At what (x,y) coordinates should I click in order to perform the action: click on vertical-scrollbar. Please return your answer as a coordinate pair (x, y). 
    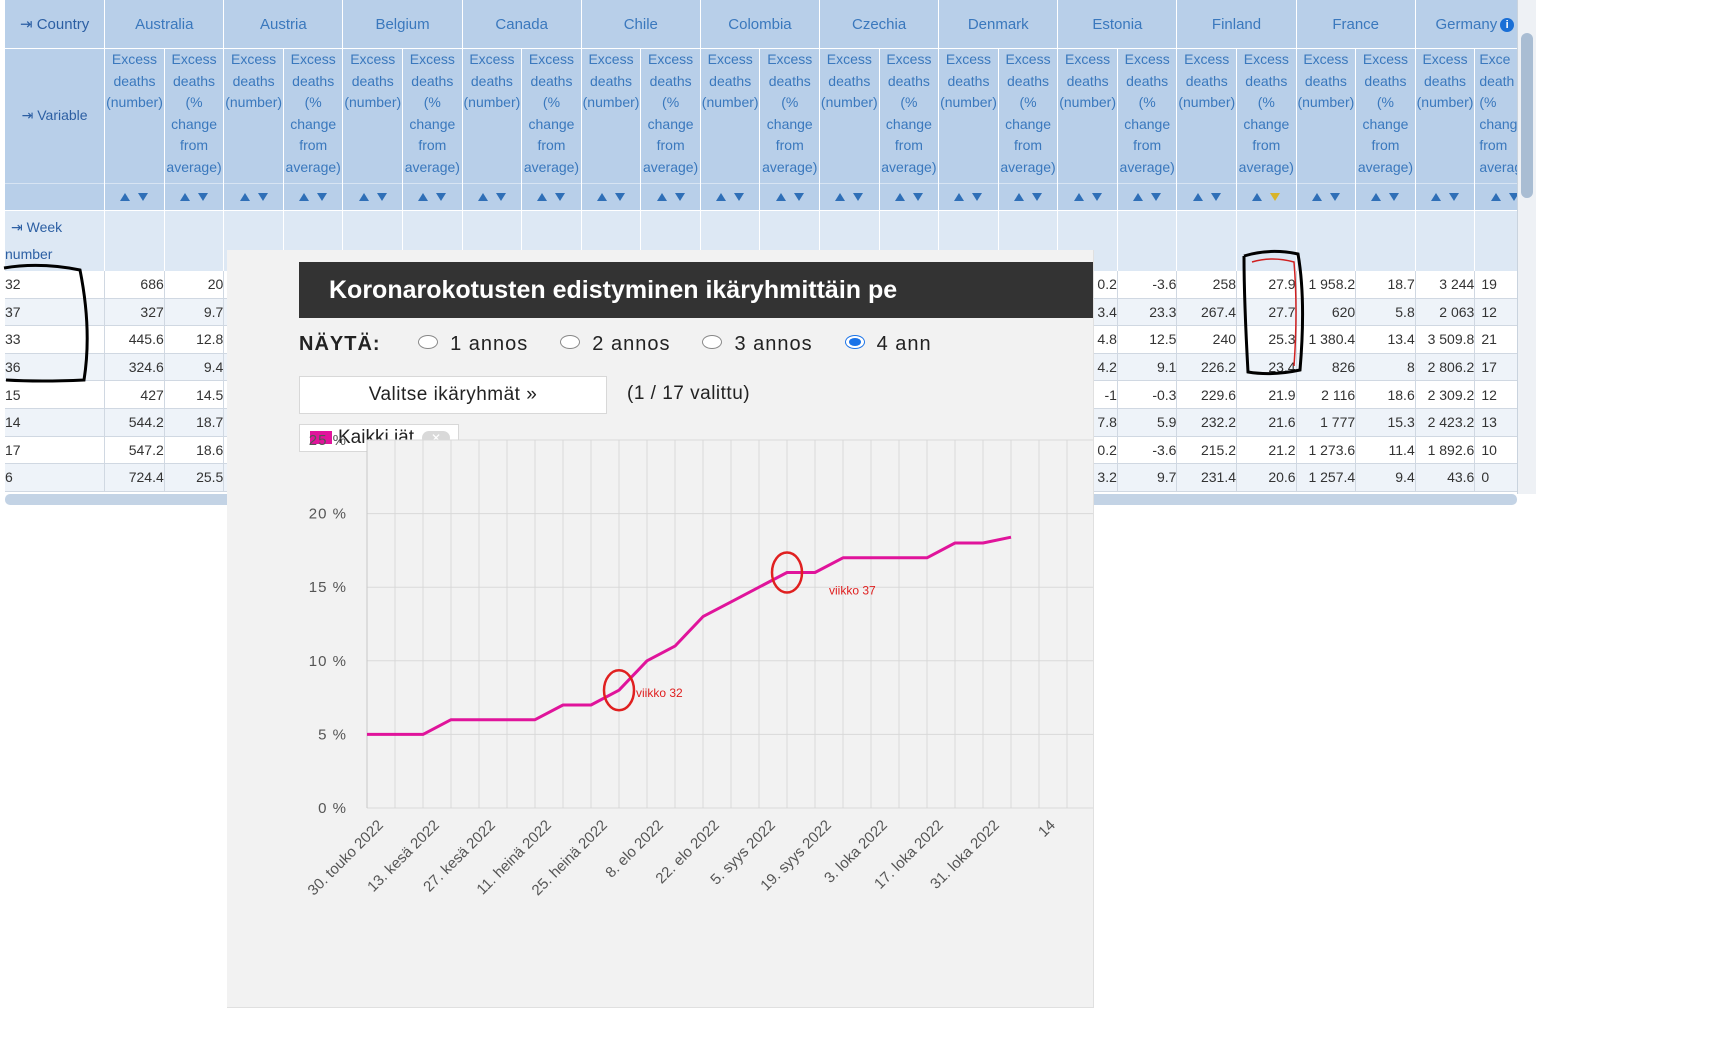
    Looking at the image, I should click on (1526, 247).